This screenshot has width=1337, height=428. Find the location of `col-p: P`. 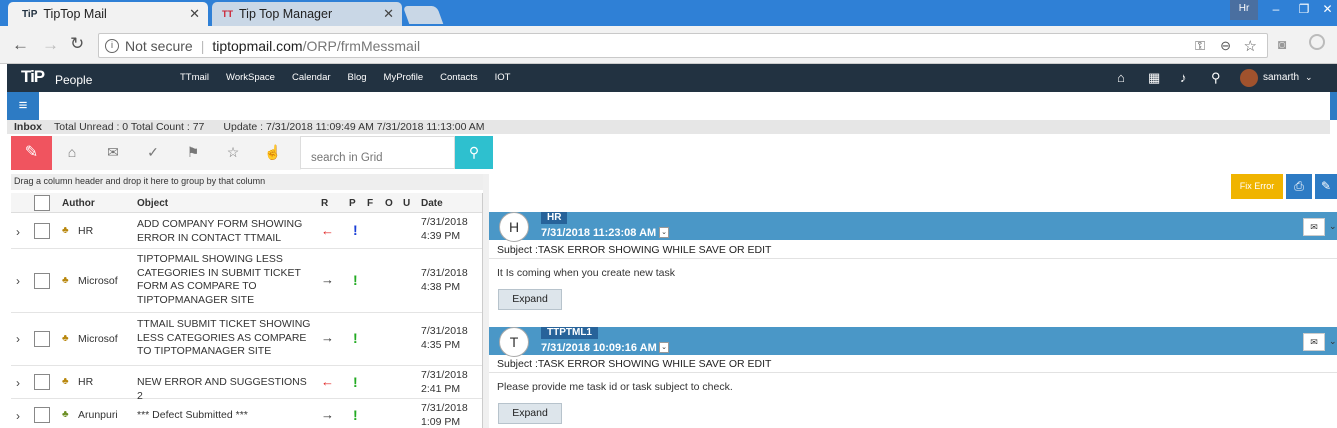

col-p: P is located at coordinates (352, 203).